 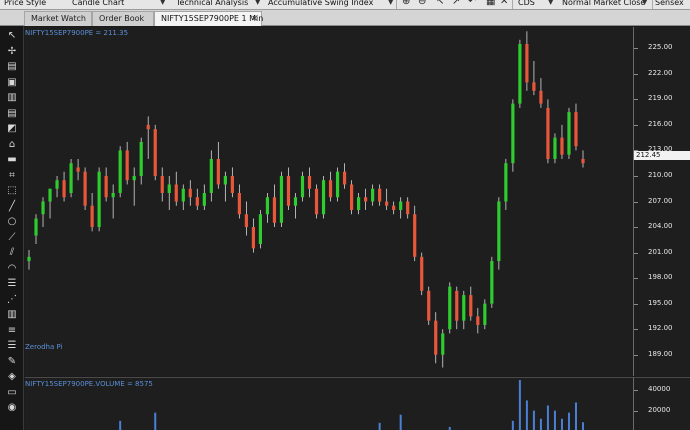 What do you see at coordinates (123, 18) in the screenshot?
I see `tab-order-book: Order Book` at bounding box center [123, 18].